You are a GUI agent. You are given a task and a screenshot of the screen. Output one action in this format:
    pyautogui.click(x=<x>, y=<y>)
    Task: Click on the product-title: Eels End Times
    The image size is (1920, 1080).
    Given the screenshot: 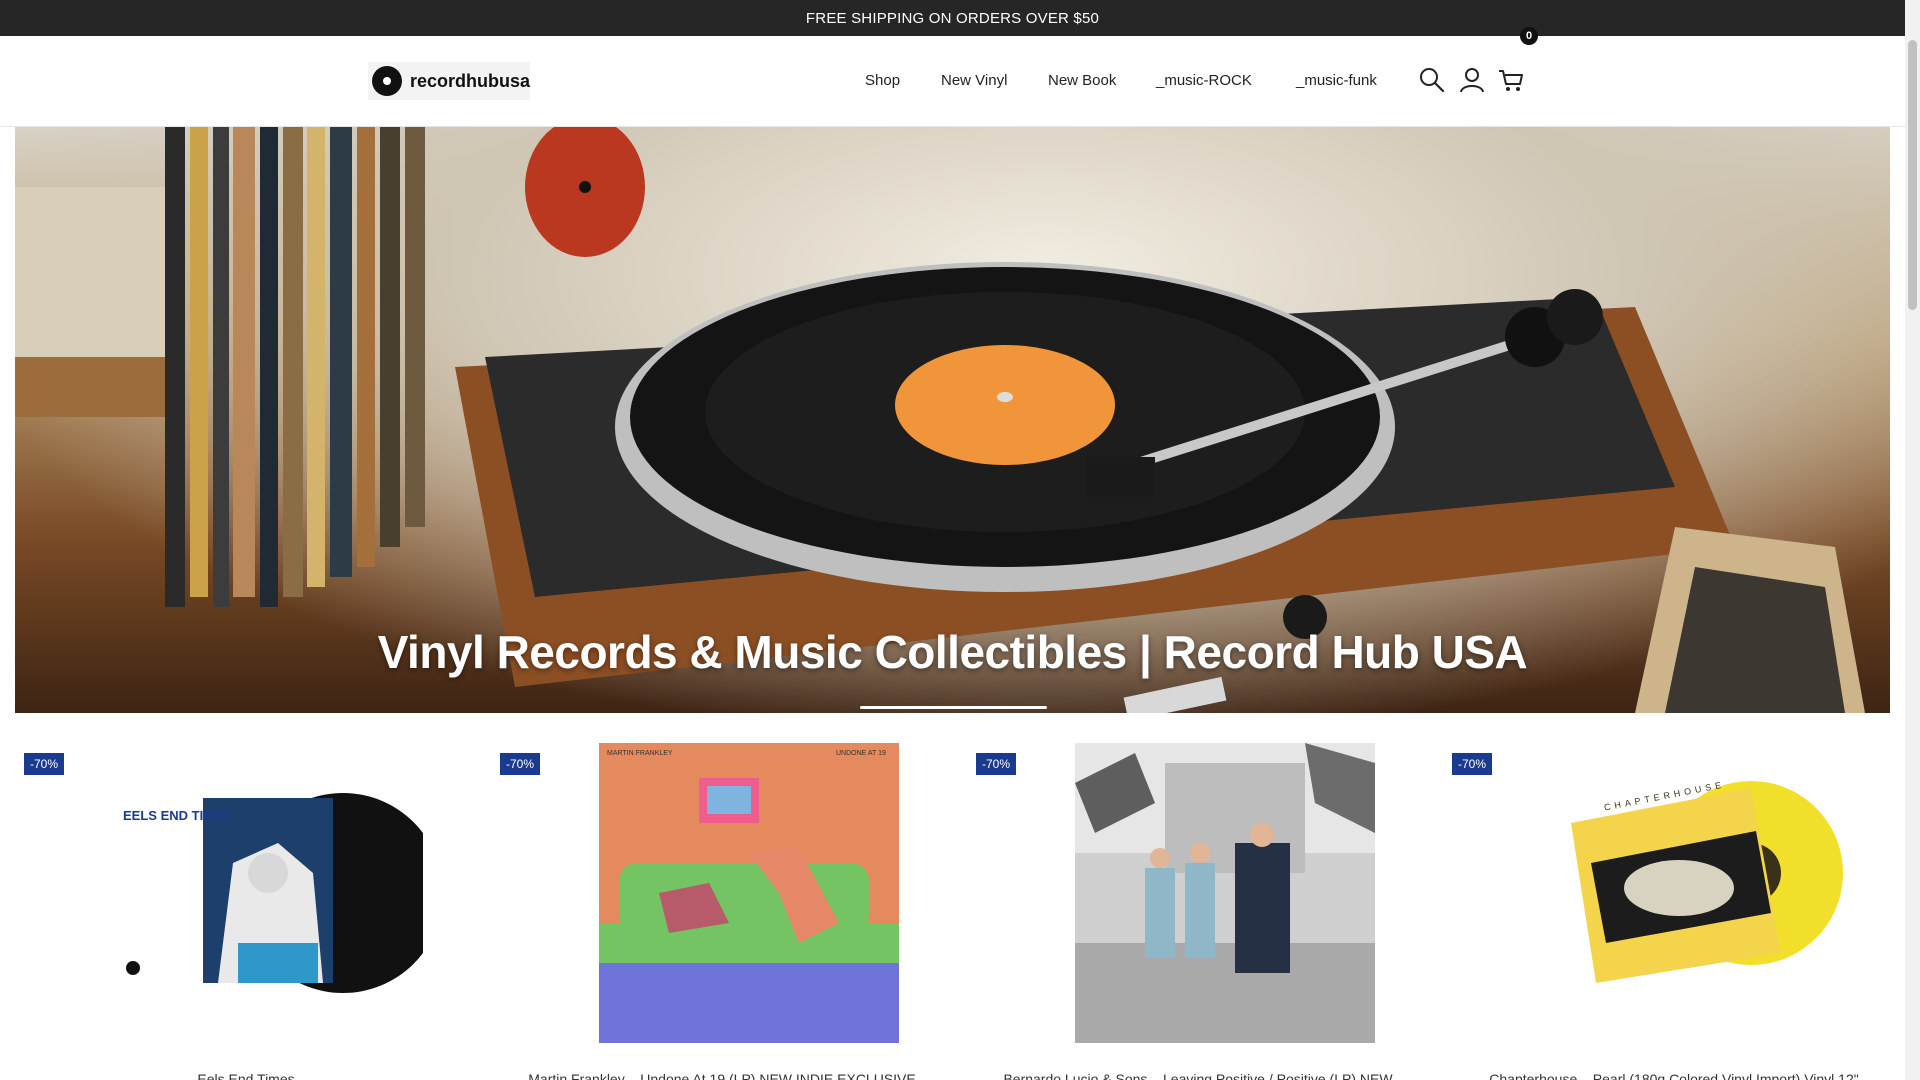 What is the action you would take?
    pyautogui.click(x=246, y=1075)
    